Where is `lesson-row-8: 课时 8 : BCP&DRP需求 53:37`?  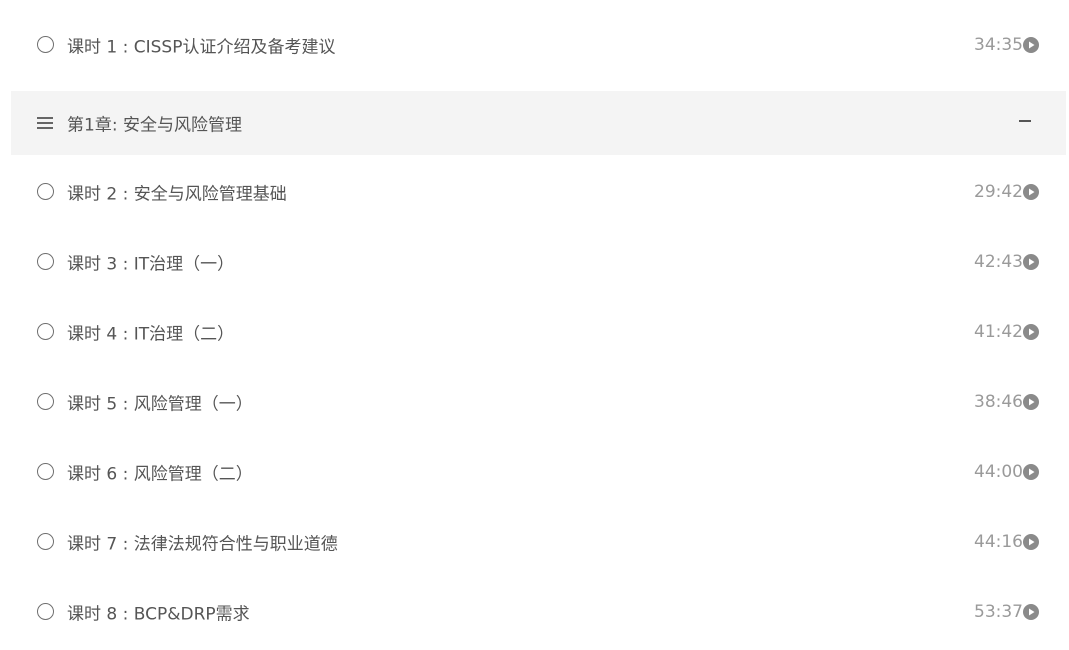 lesson-row-8: 课时 8 : BCP&DRP需求 53:37 is located at coordinates (538, 612).